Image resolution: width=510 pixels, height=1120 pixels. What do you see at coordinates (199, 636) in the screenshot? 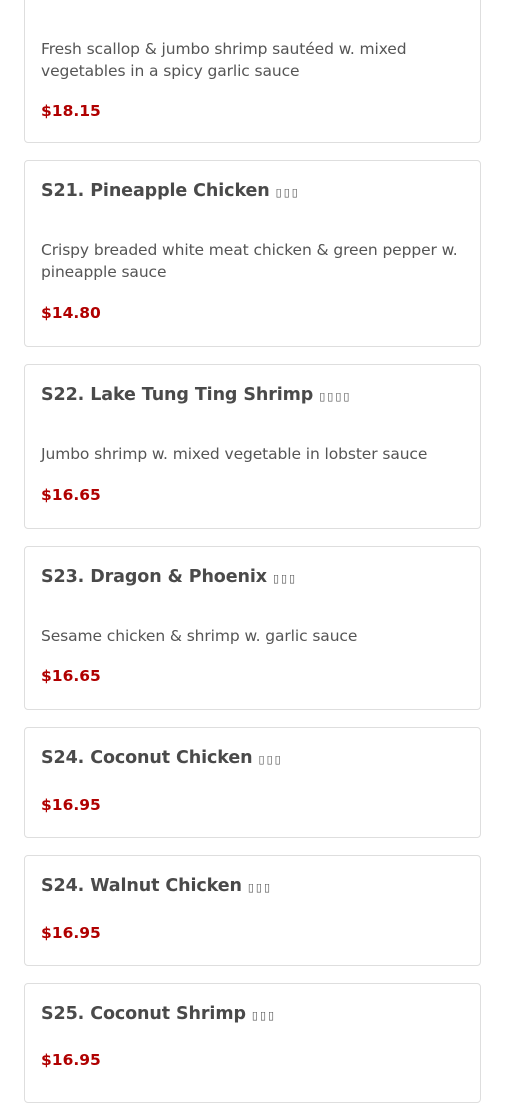
I see `item-description: Sesame chicken & shrimp w. garlic sauce` at bounding box center [199, 636].